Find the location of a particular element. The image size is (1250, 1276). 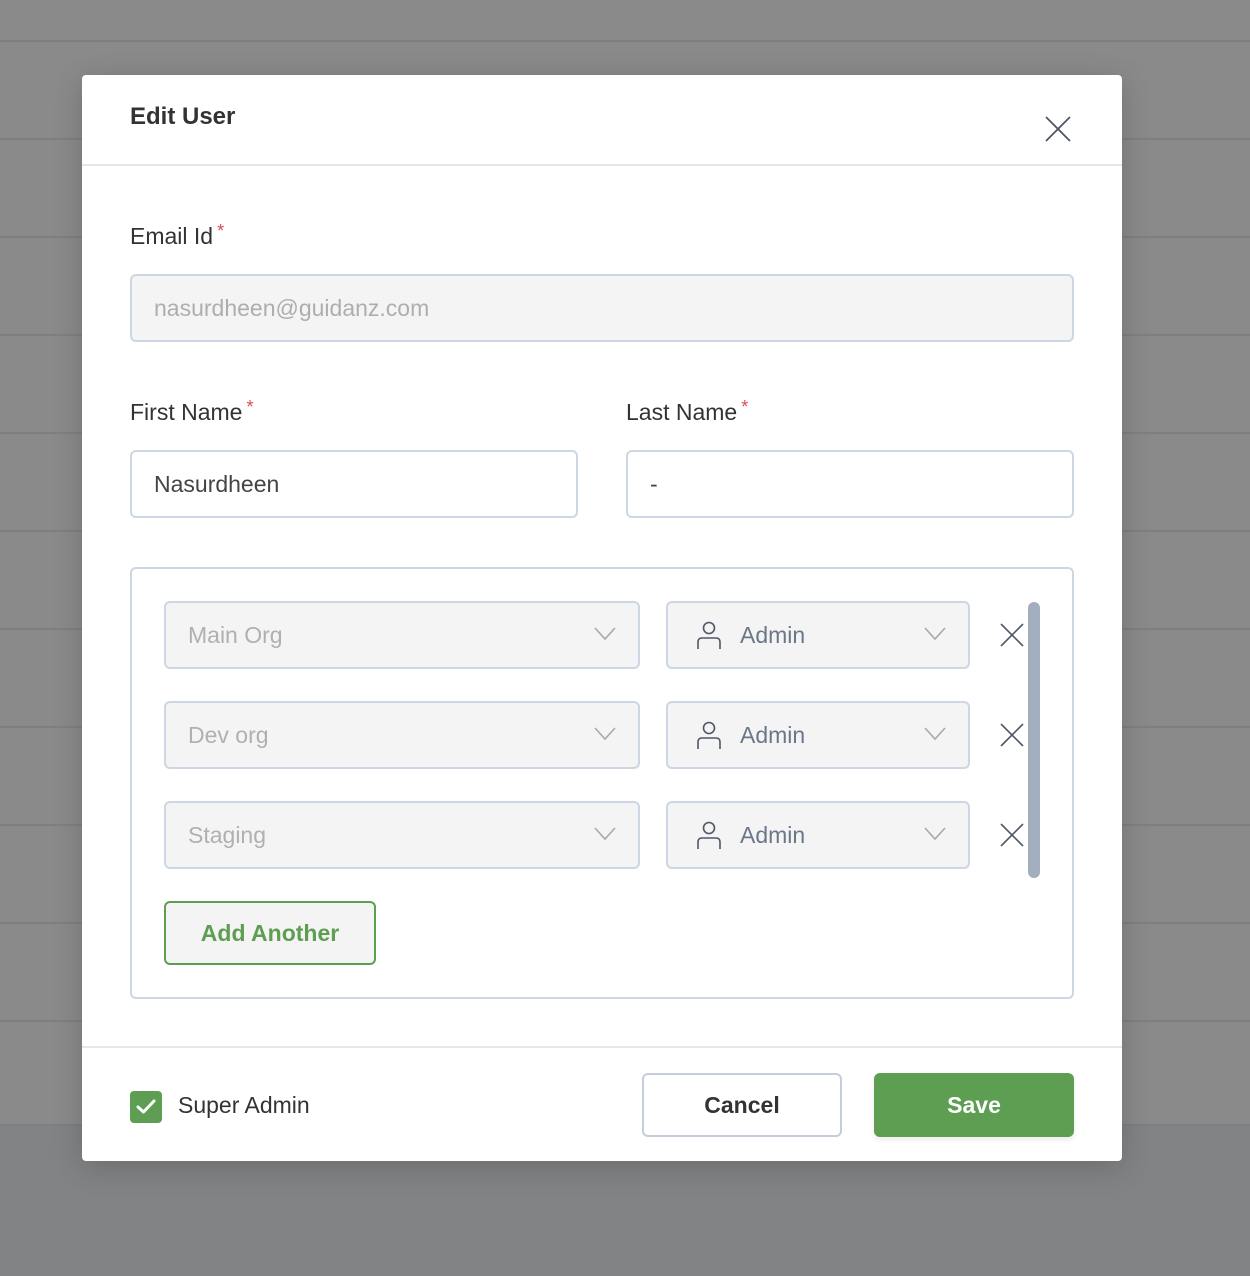

org-select: Staging is located at coordinates (402, 835).